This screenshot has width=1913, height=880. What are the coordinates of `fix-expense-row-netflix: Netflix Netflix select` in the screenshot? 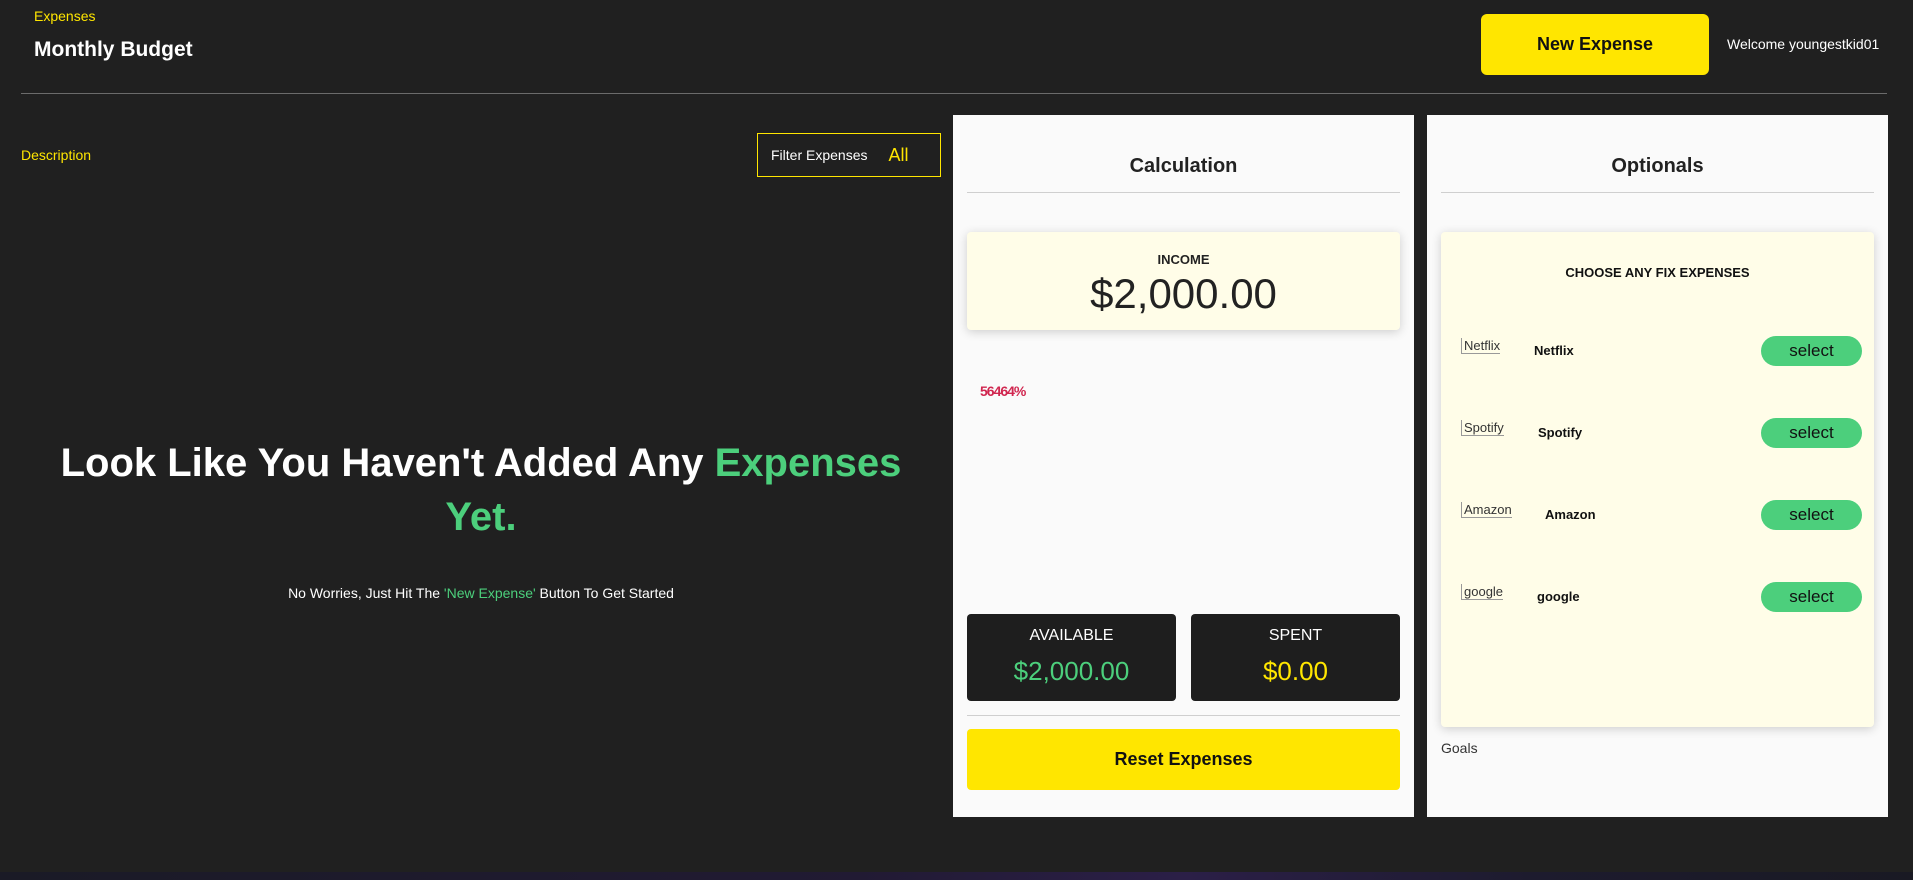 It's located at (1661, 351).